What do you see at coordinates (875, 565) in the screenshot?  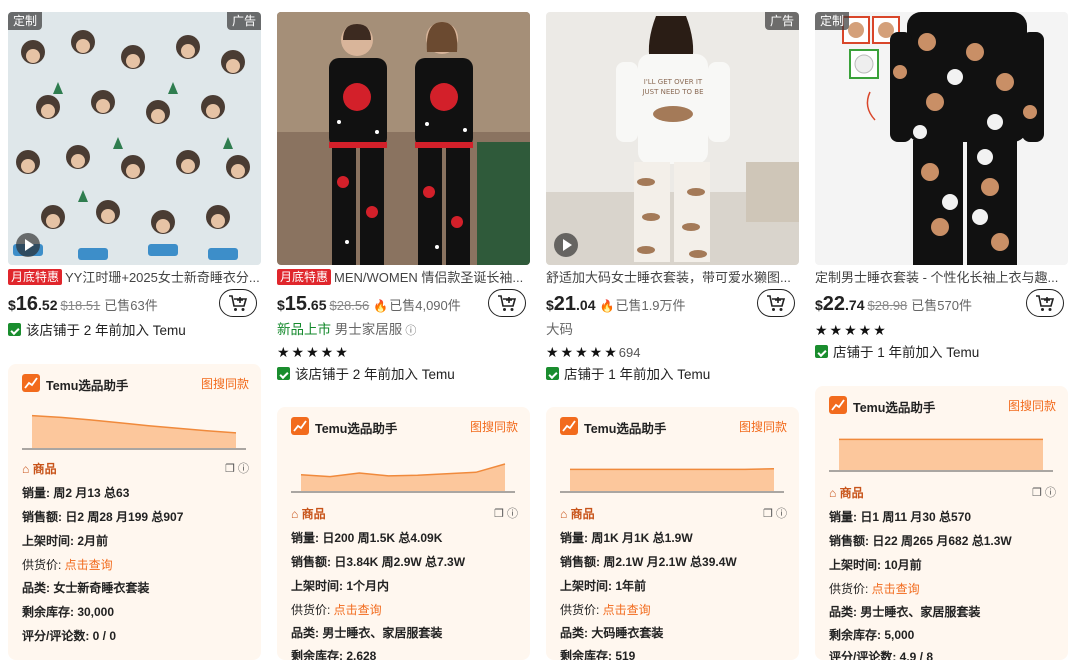 I see `stat-listed: 上架时间: 10月前` at bounding box center [875, 565].